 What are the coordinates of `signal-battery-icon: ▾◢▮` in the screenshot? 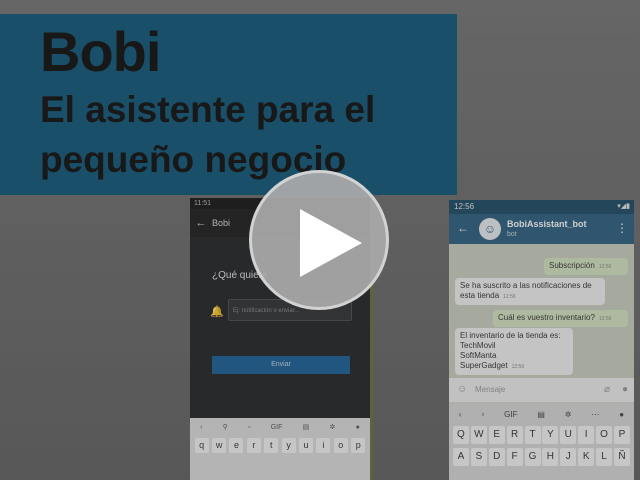 It's located at (623, 206).